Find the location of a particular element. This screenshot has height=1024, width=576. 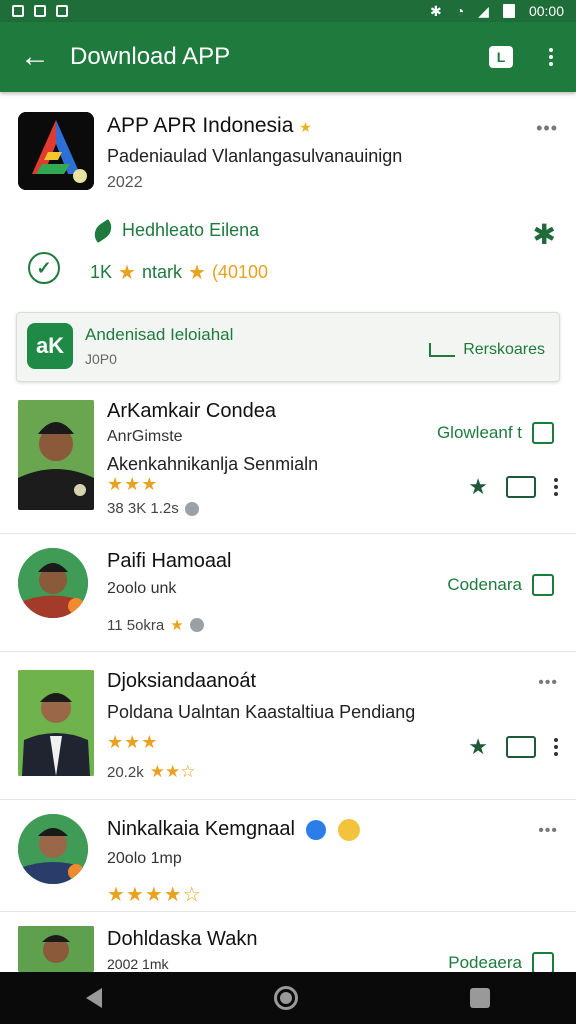

more-vertical-icon is located at coordinates (551, 57).